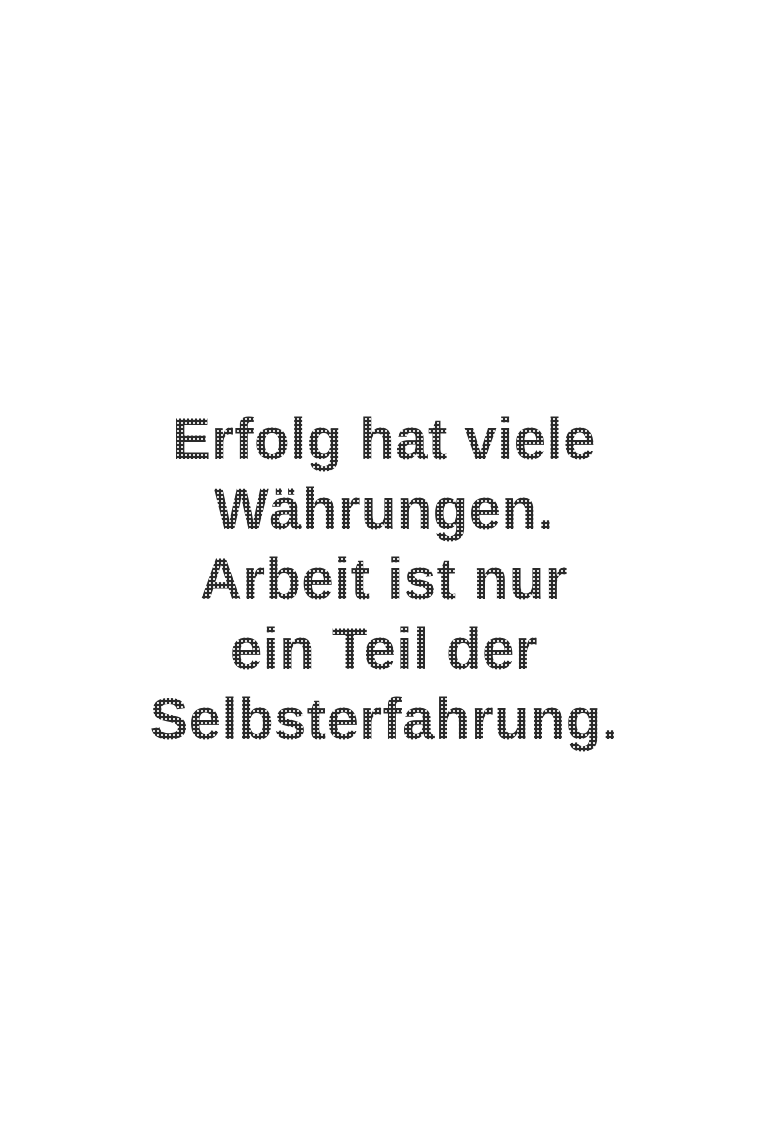  I want to click on quote-line: Arbeit ist nur, so click(384, 580).